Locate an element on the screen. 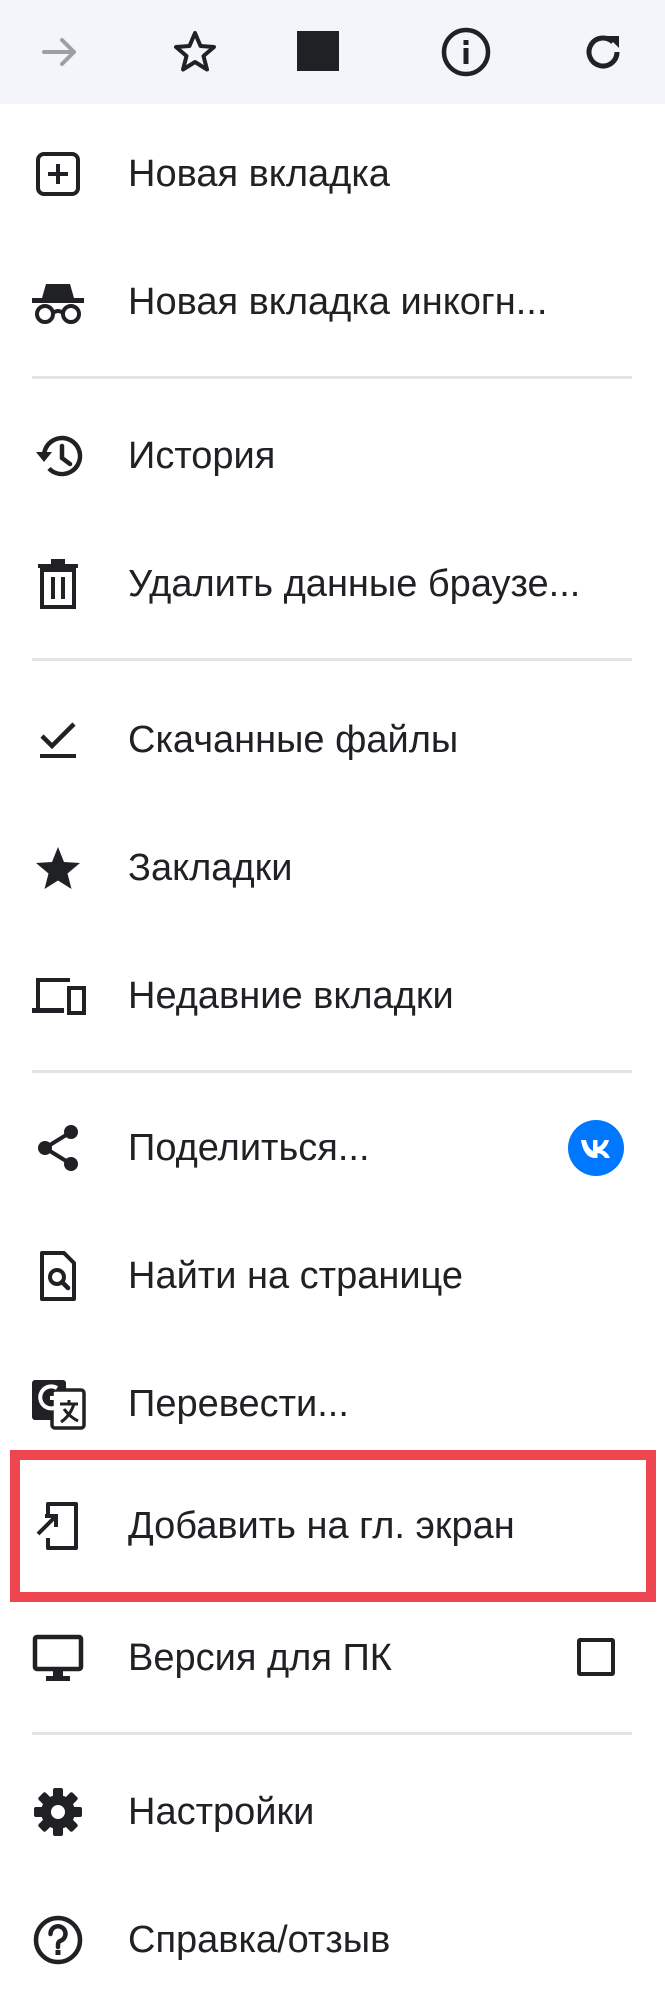 The width and height of the screenshot is (665, 2004). menu-item-label: Недавние вкладки is located at coordinates (291, 996).